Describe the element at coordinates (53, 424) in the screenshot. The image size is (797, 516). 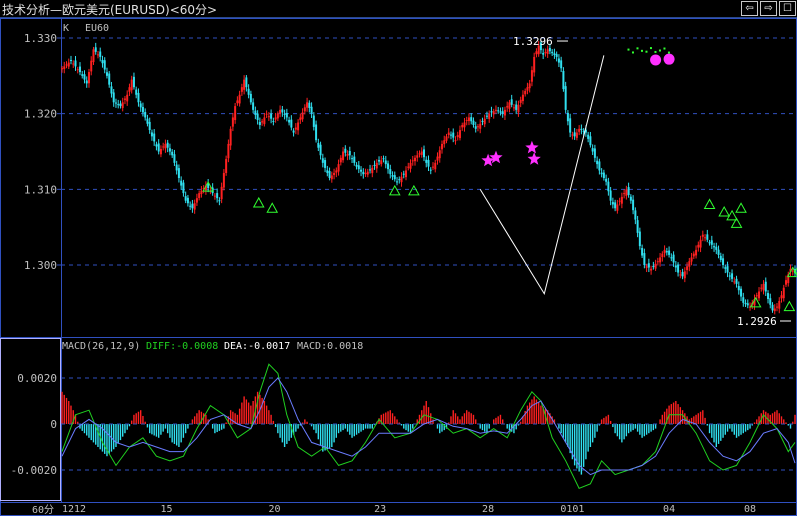
I see `macd-tick-label: 0` at that location.